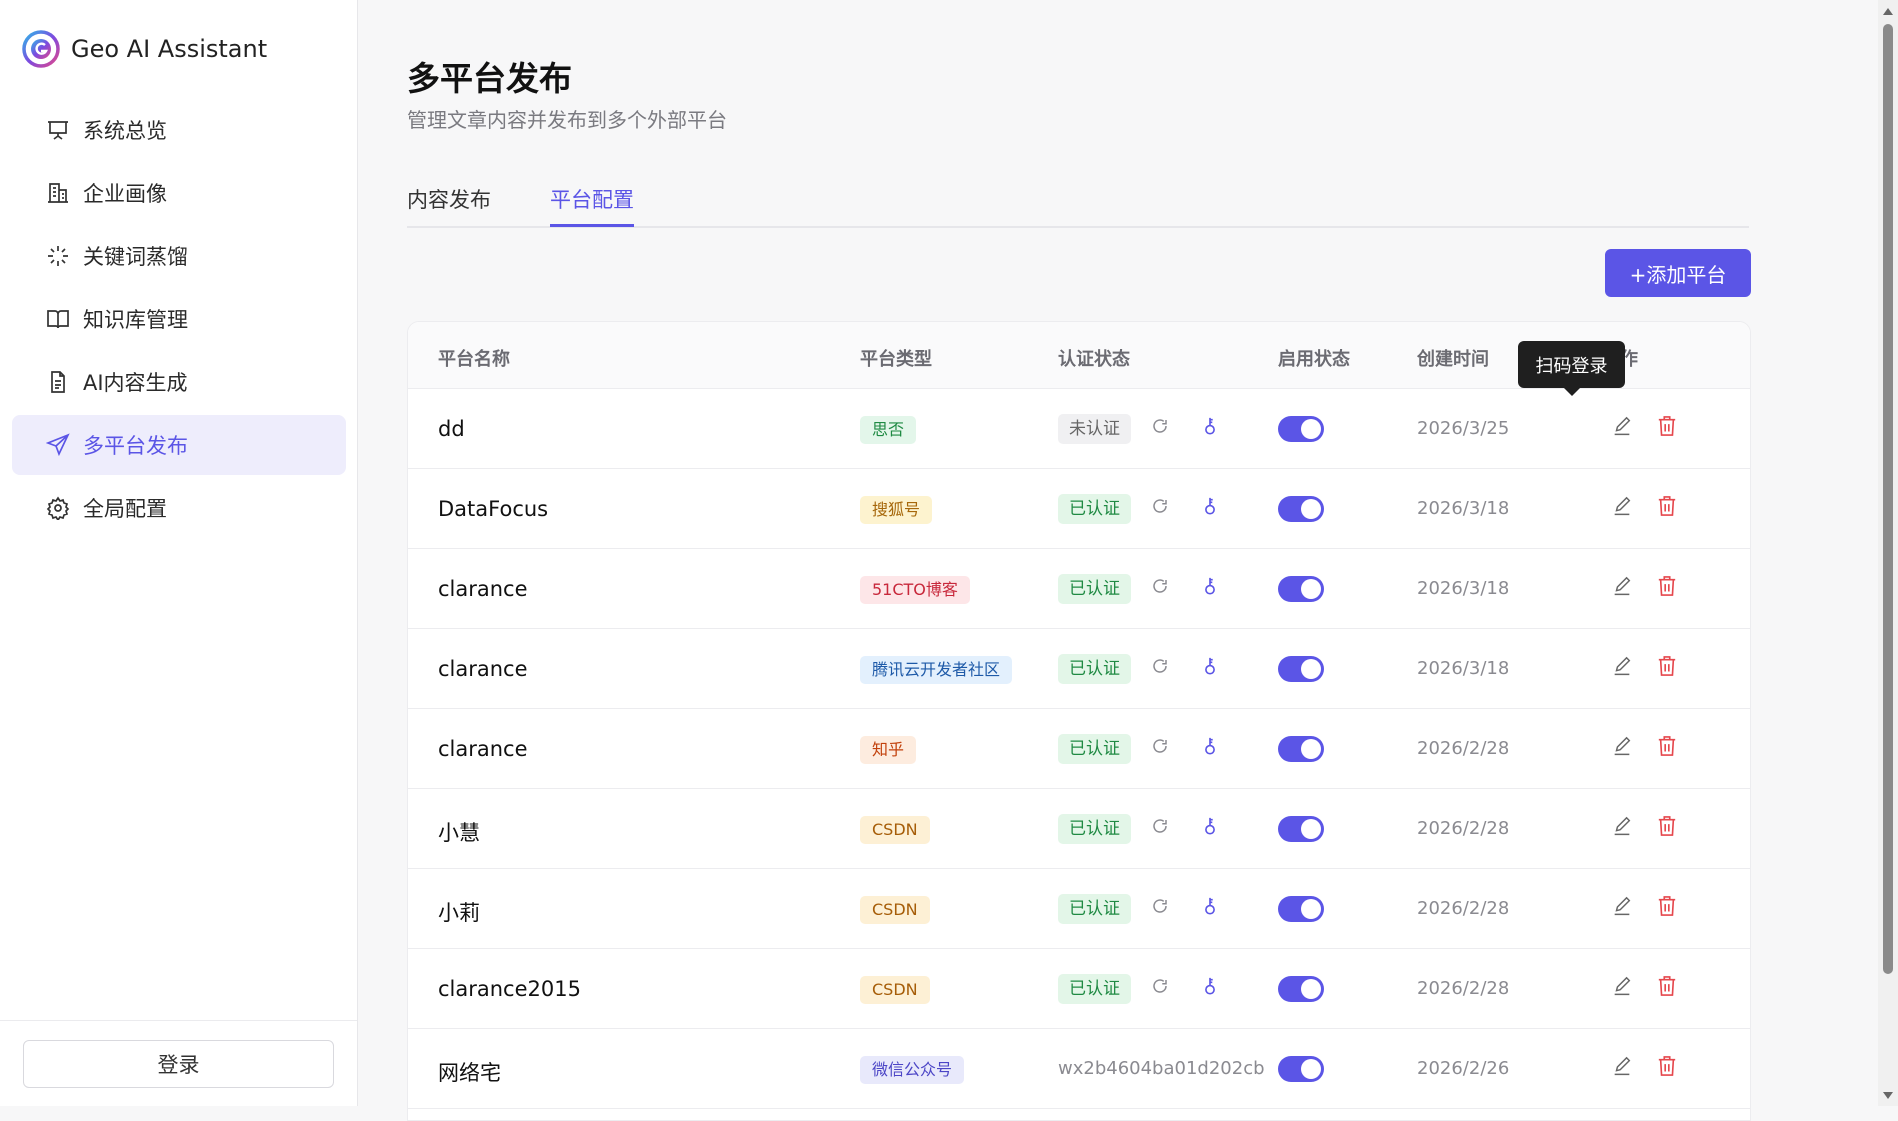 The height and width of the screenshot is (1121, 1898). I want to click on sidebar-item-knowledge-base: 知识库管理, so click(179, 319).